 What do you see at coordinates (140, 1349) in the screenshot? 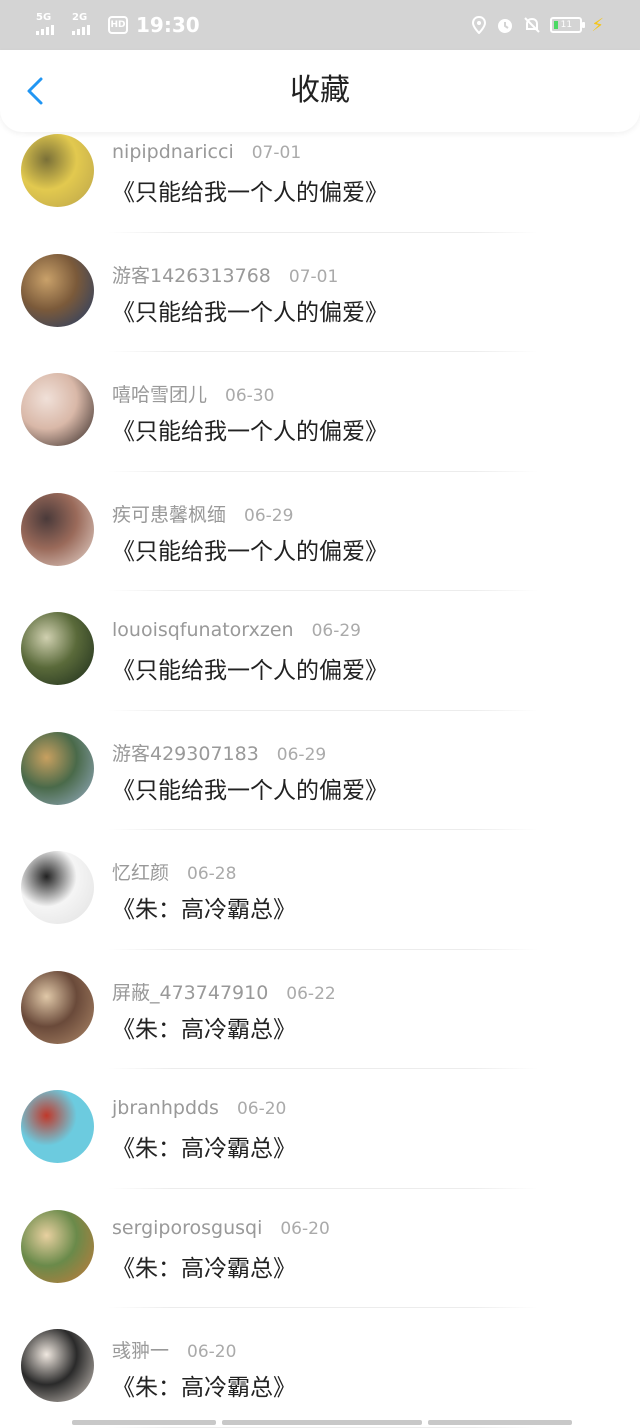
I see `username: 彧翀一` at bounding box center [140, 1349].